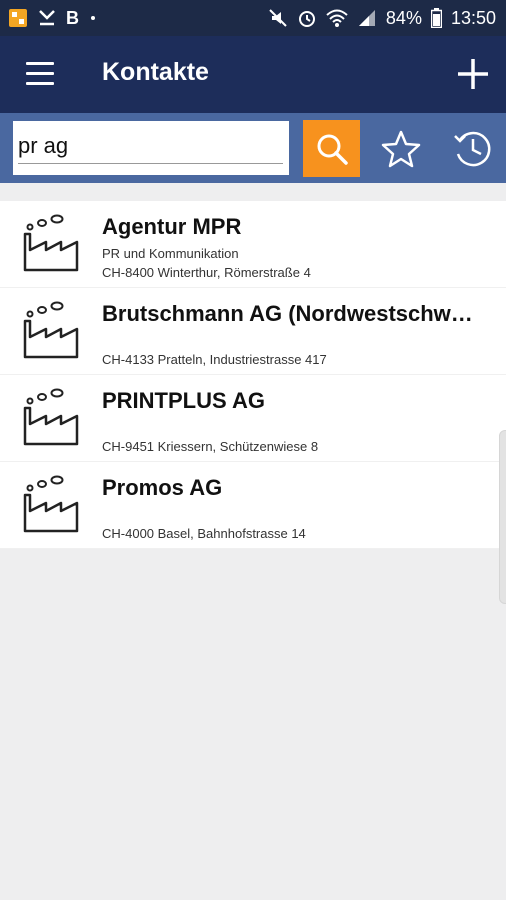 The height and width of the screenshot is (900, 506). I want to click on contact-address: CH-8400 Winterthur, Römerstraße 4, so click(206, 272).